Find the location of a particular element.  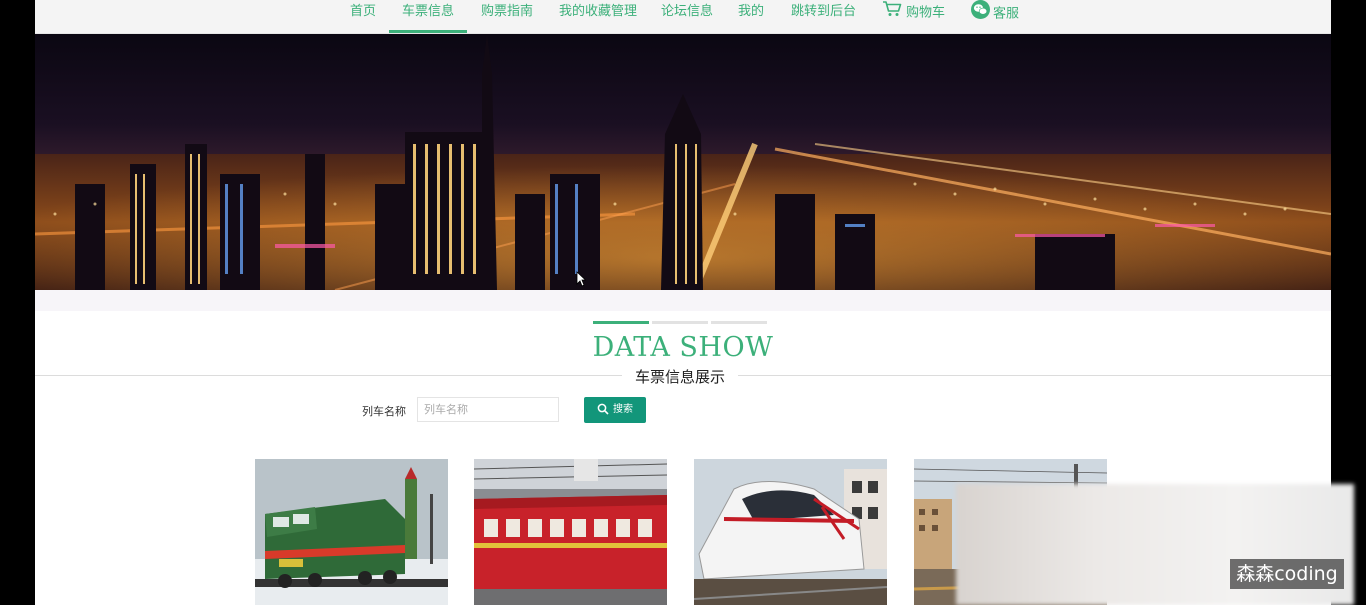

search-icon is located at coordinates (603, 409).